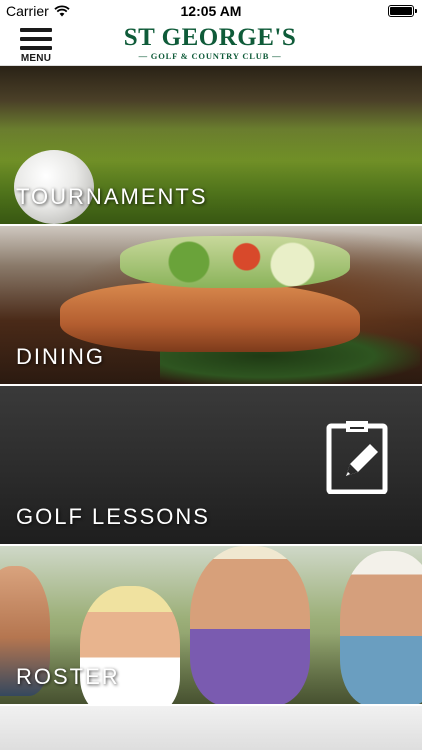 Image resolution: width=422 pixels, height=750 pixels. I want to click on status-time: 12:05 AM, so click(211, 11).